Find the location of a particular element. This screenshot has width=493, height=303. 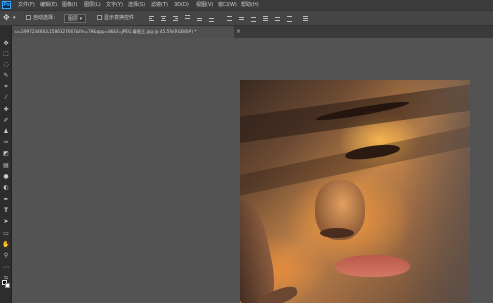

eyedropper-tool-icon: ⁄ is located at coordinates (6, 98).